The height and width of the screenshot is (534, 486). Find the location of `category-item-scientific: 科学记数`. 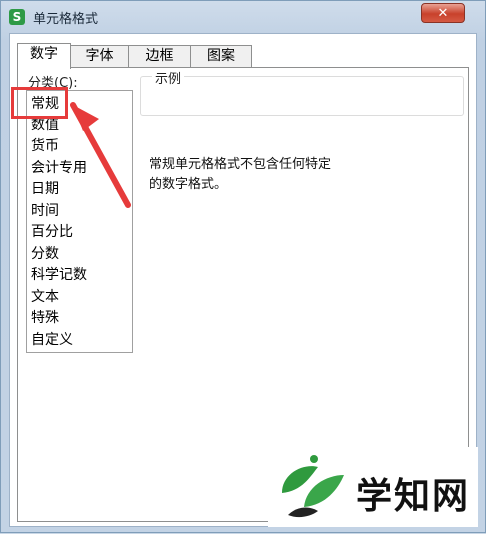

category-item-scientific: 科学记数 is located at coordinates (59, 274).